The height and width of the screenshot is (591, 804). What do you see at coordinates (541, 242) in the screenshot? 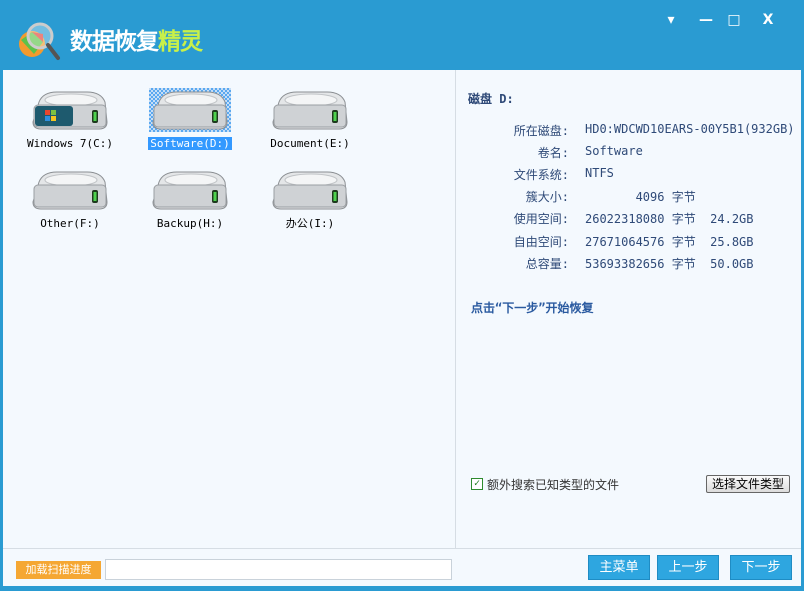
I see `detail-key: 自由空间:` at bounding box center [541, 242].